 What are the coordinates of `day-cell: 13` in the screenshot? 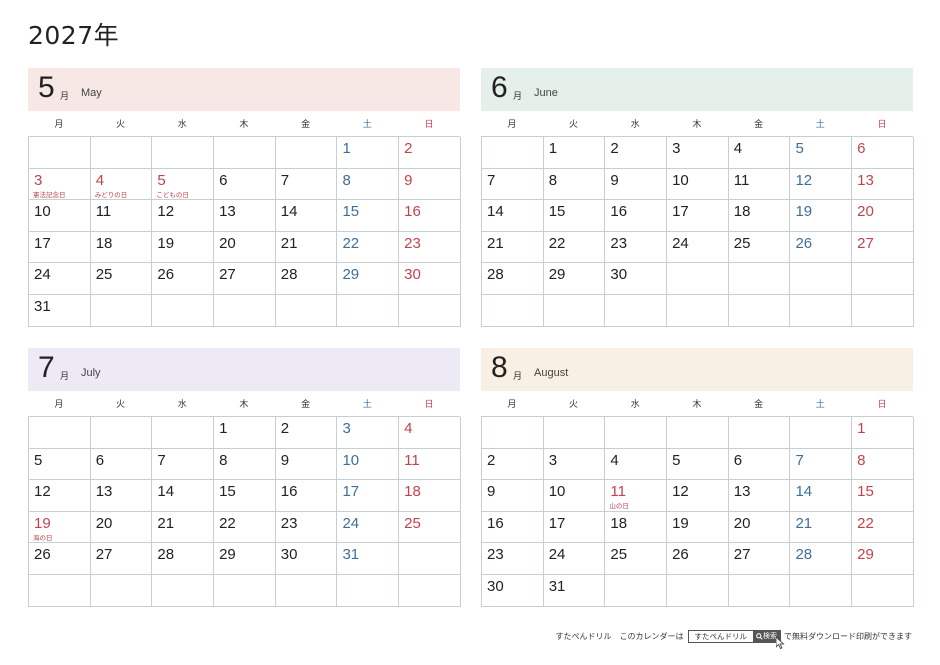 It's located at (883, 184).